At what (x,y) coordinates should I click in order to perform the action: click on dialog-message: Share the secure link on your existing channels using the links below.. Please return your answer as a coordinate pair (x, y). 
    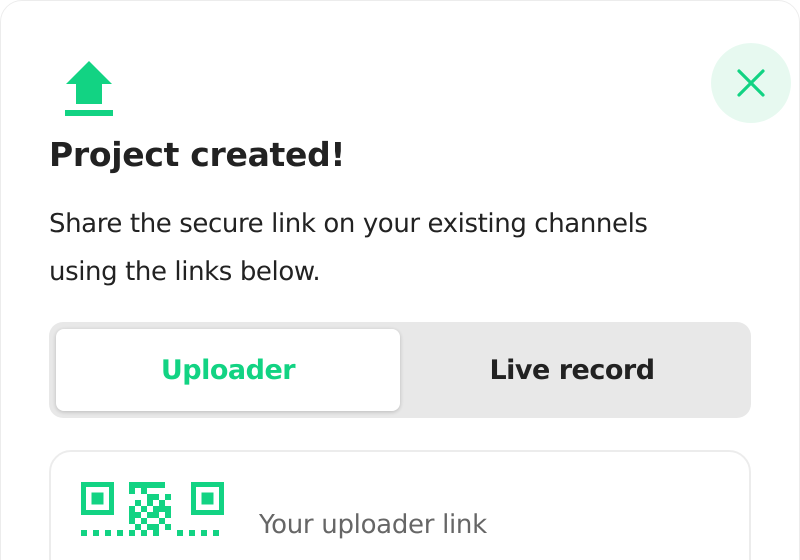
    Looking at the image, I should click on (349, 248).